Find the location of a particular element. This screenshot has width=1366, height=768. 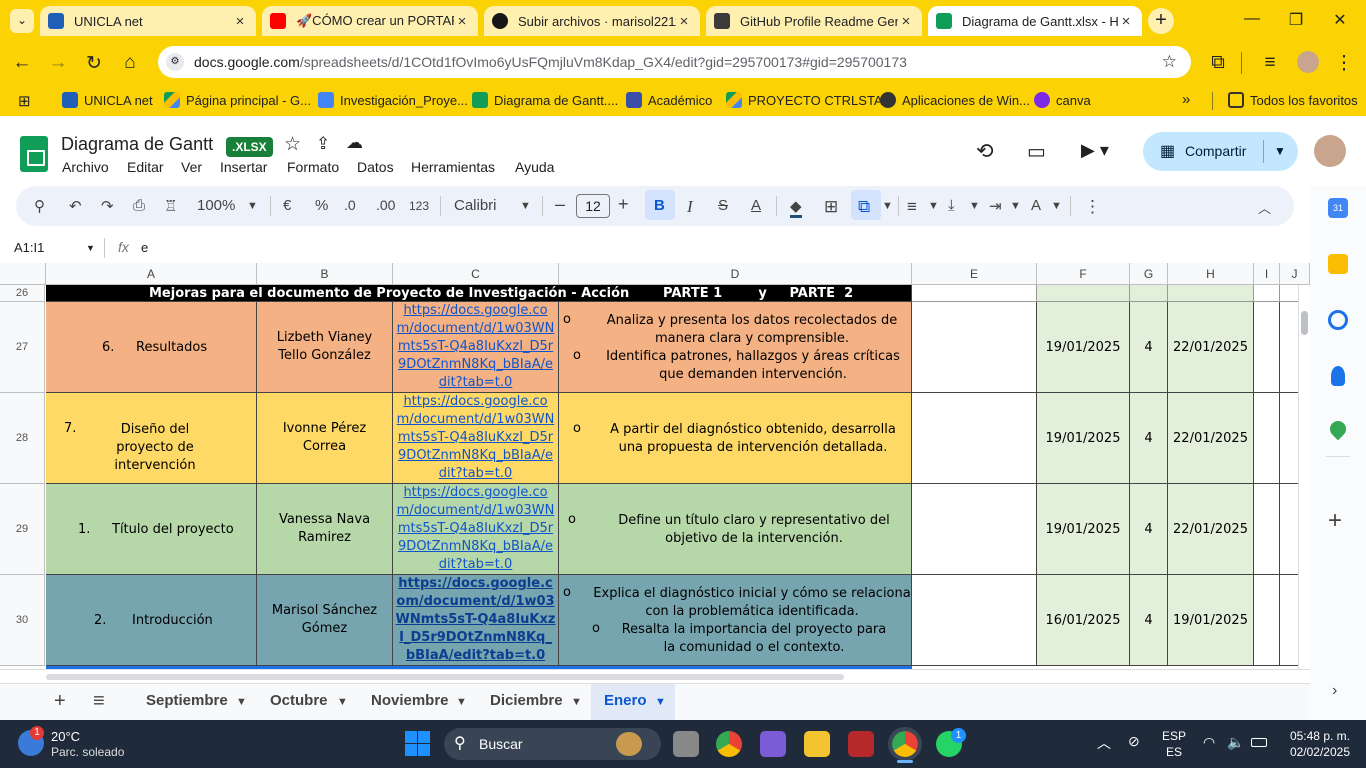

sheet-tab-octubre: Octubre is located at coordinates (299, 700).